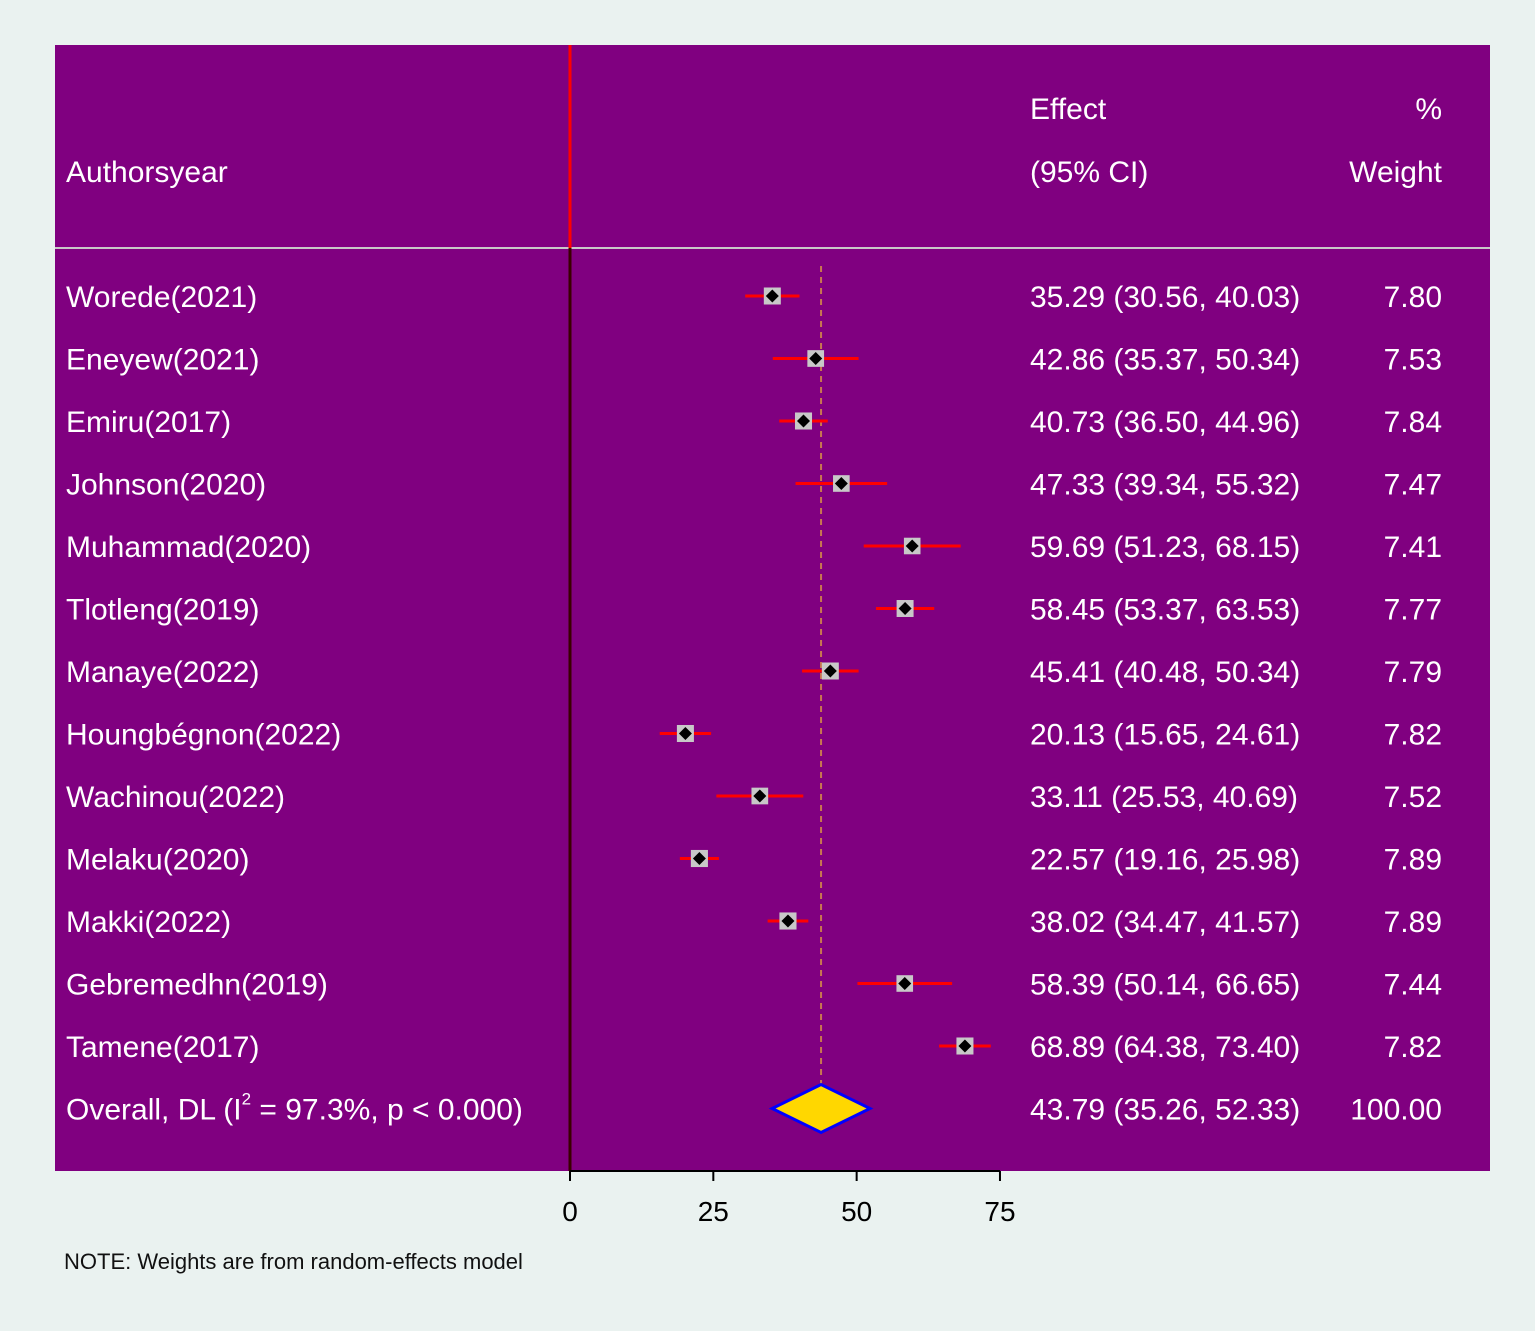 This screenshot has height=1331, width=1535. I want to click on effect-ci-text: 35.29 (30.56, 40.03), so click(1165, 297).